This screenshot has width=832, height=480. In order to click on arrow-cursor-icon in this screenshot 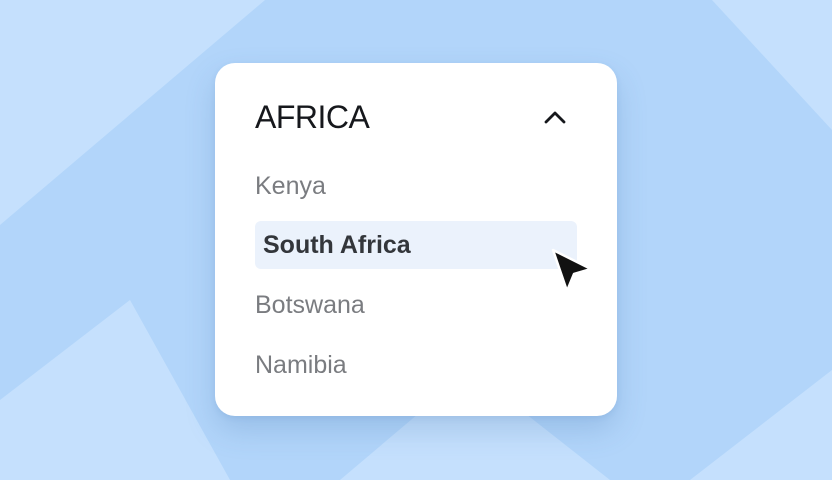, I will do `click(572, 270)`.